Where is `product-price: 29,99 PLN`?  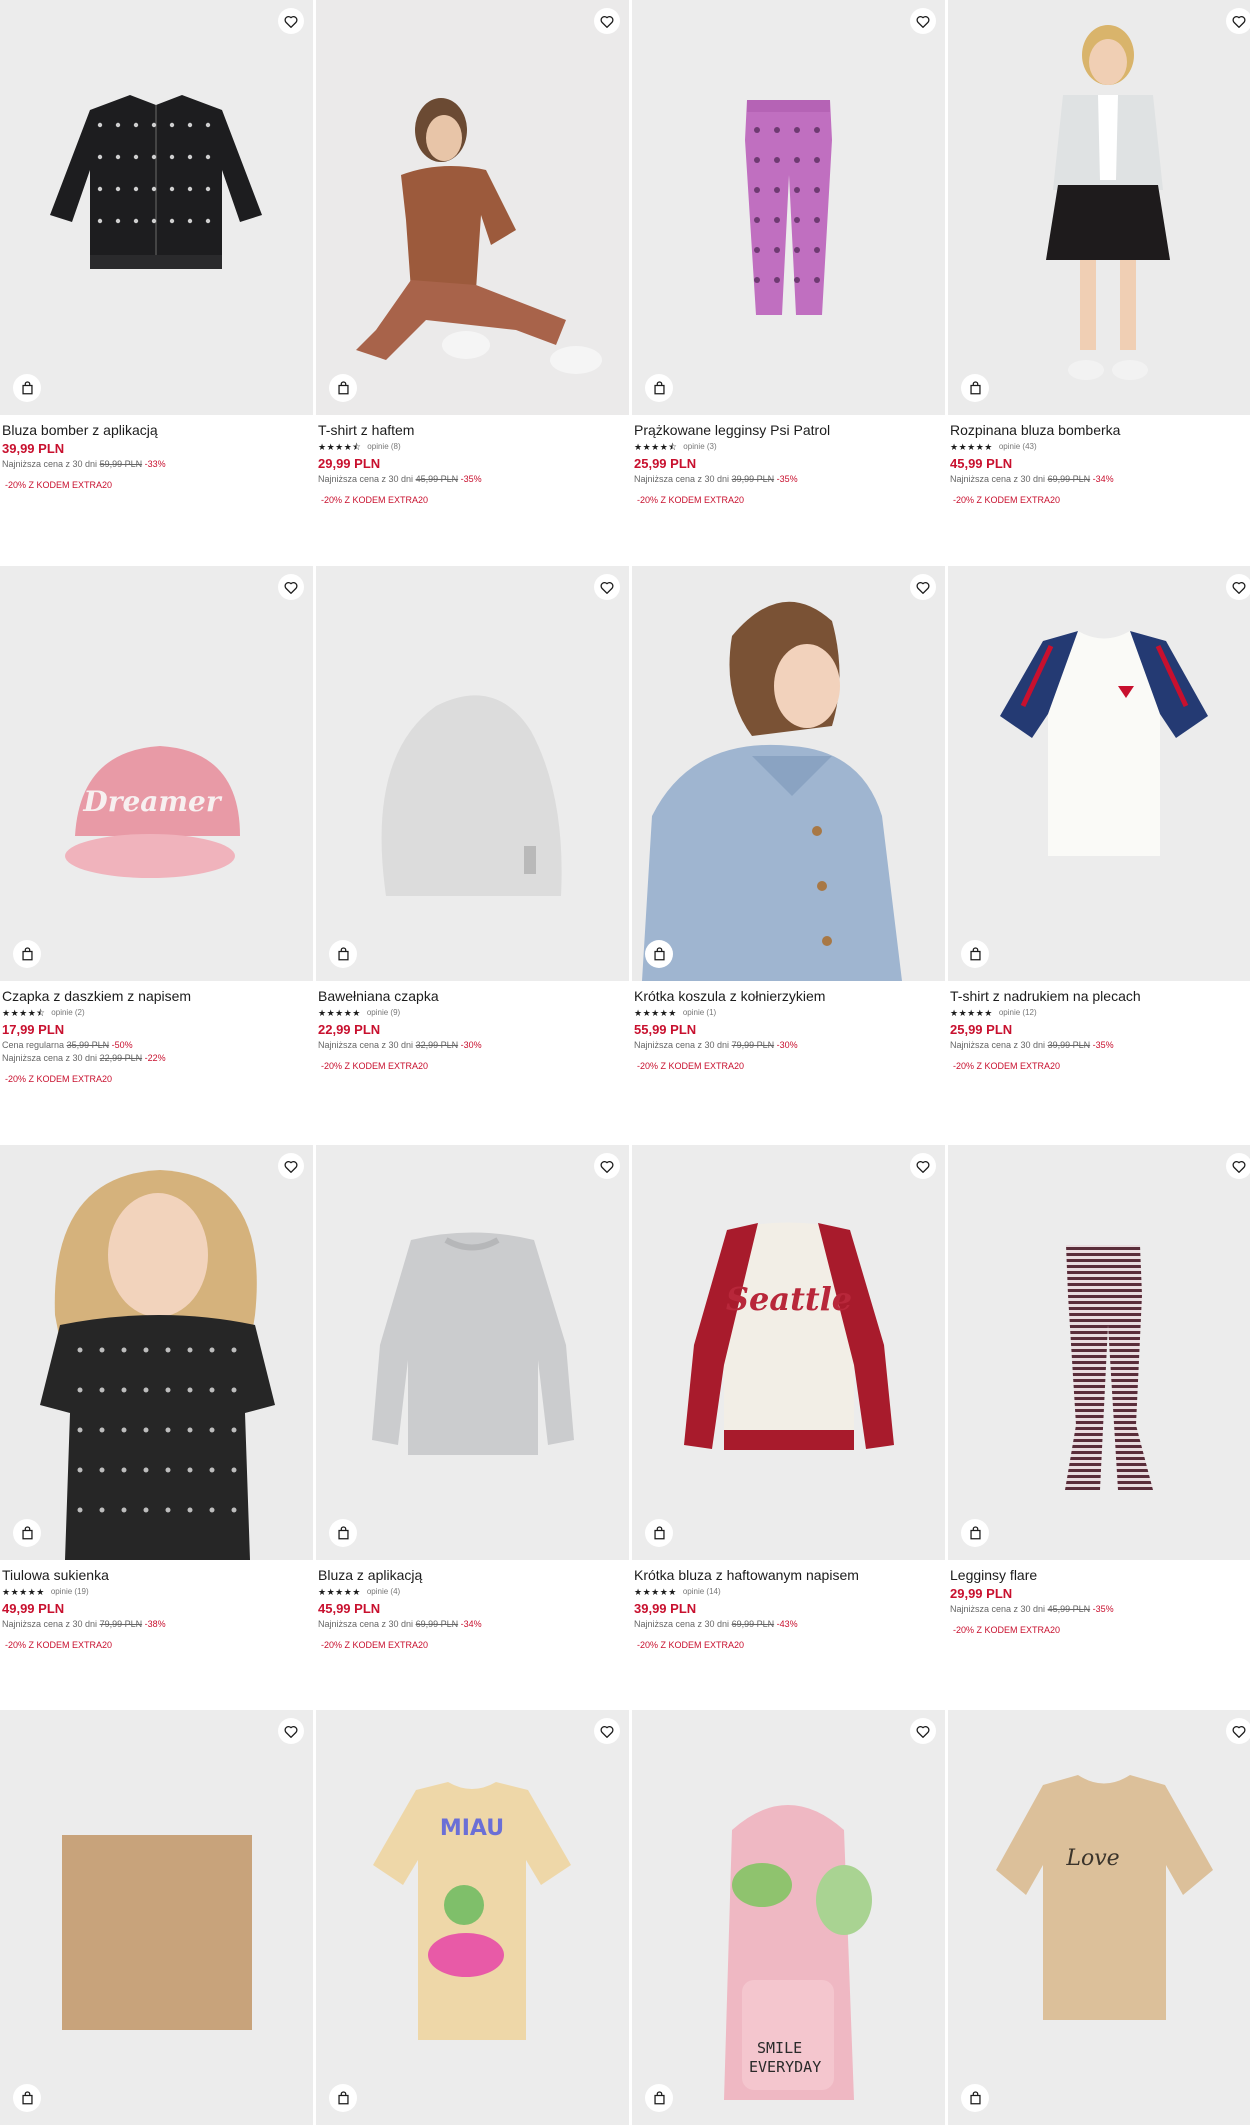
product-price: 29,99 PLN is located at coordinates (349, 463).